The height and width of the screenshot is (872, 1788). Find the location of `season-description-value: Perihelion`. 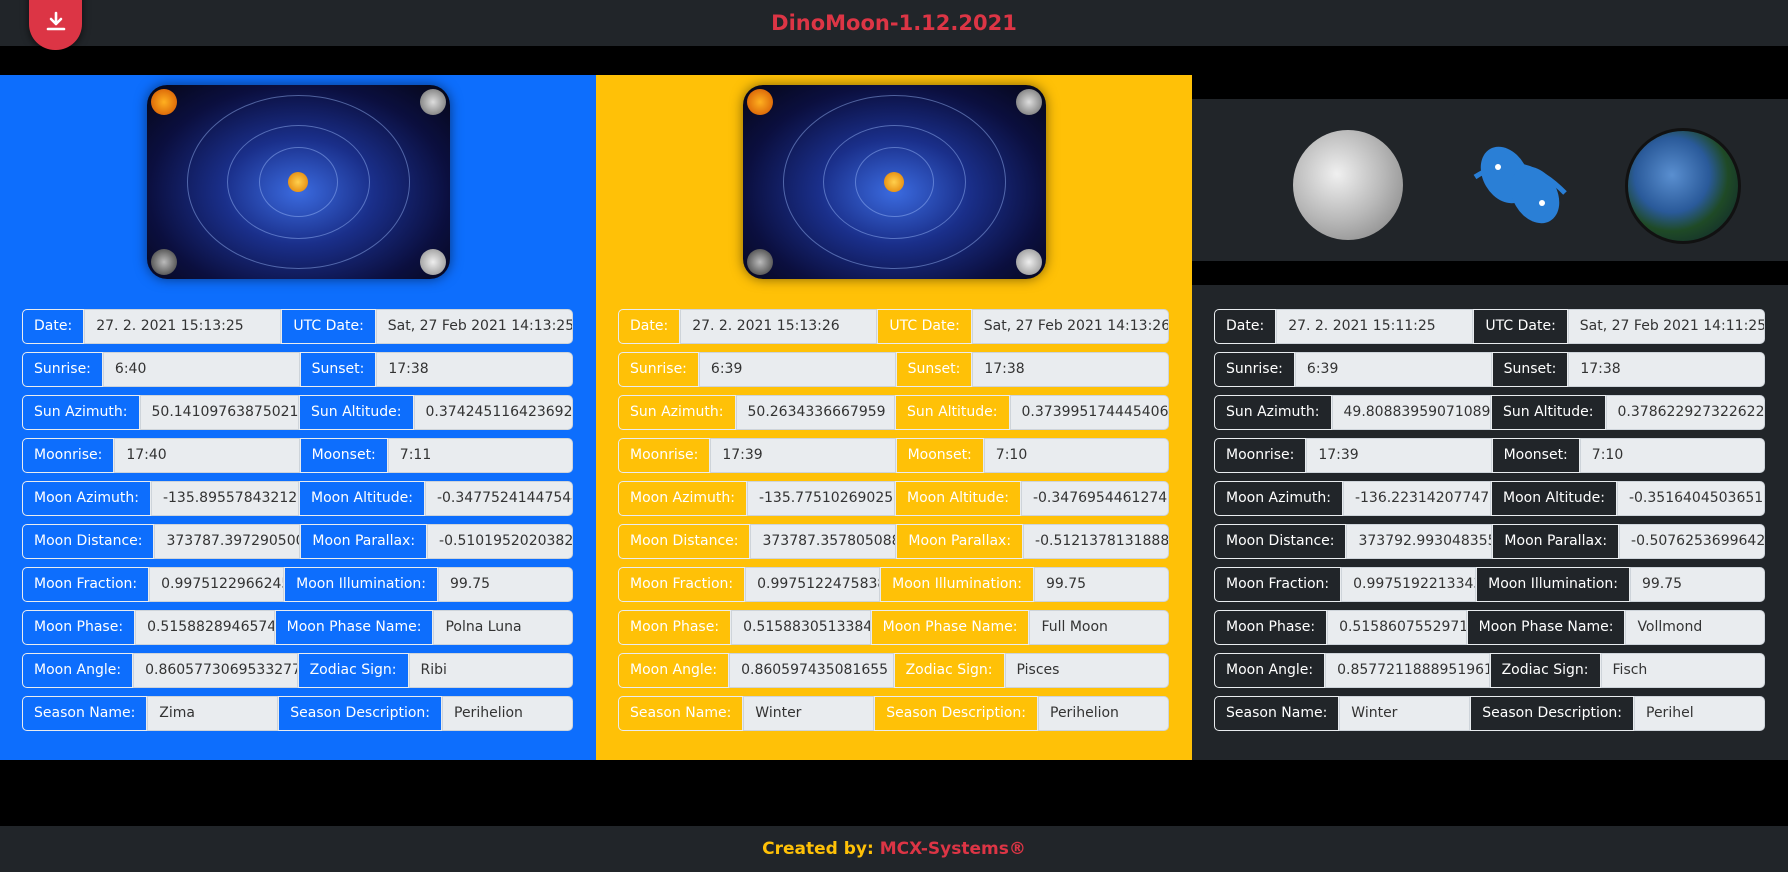

season-description-value: Perihelion is located at coordinates (507, 713).